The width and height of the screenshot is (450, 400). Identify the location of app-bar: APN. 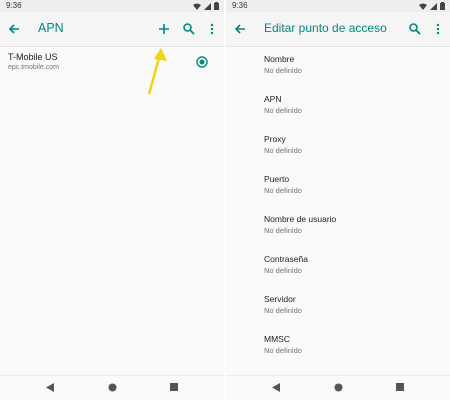
(112, 29).